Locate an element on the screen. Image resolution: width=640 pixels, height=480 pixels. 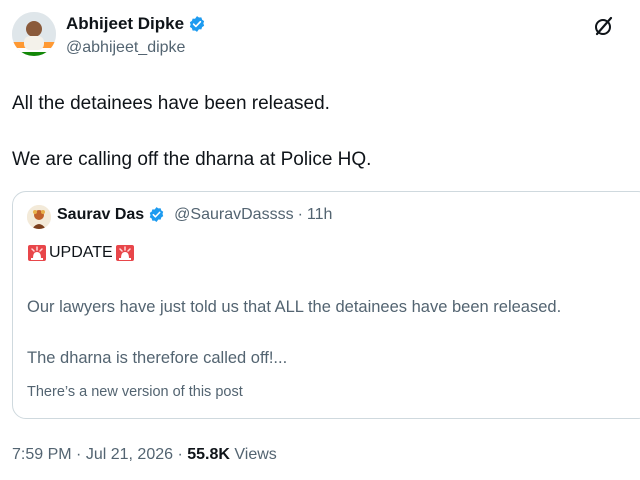
quote-update-label: UPDATE is located at coordinates (81, 252).